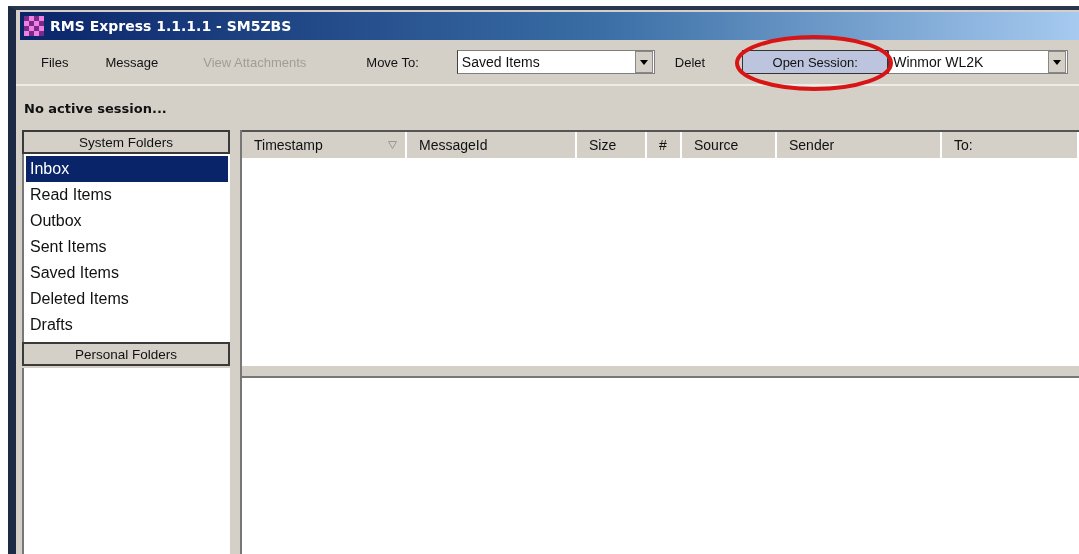 The image size is (1079, 554). What do you see at coordinates (126, 354) in the screenshot?
I see `personal-folders-header: Personal Folders` at bounding box center [126, 354].